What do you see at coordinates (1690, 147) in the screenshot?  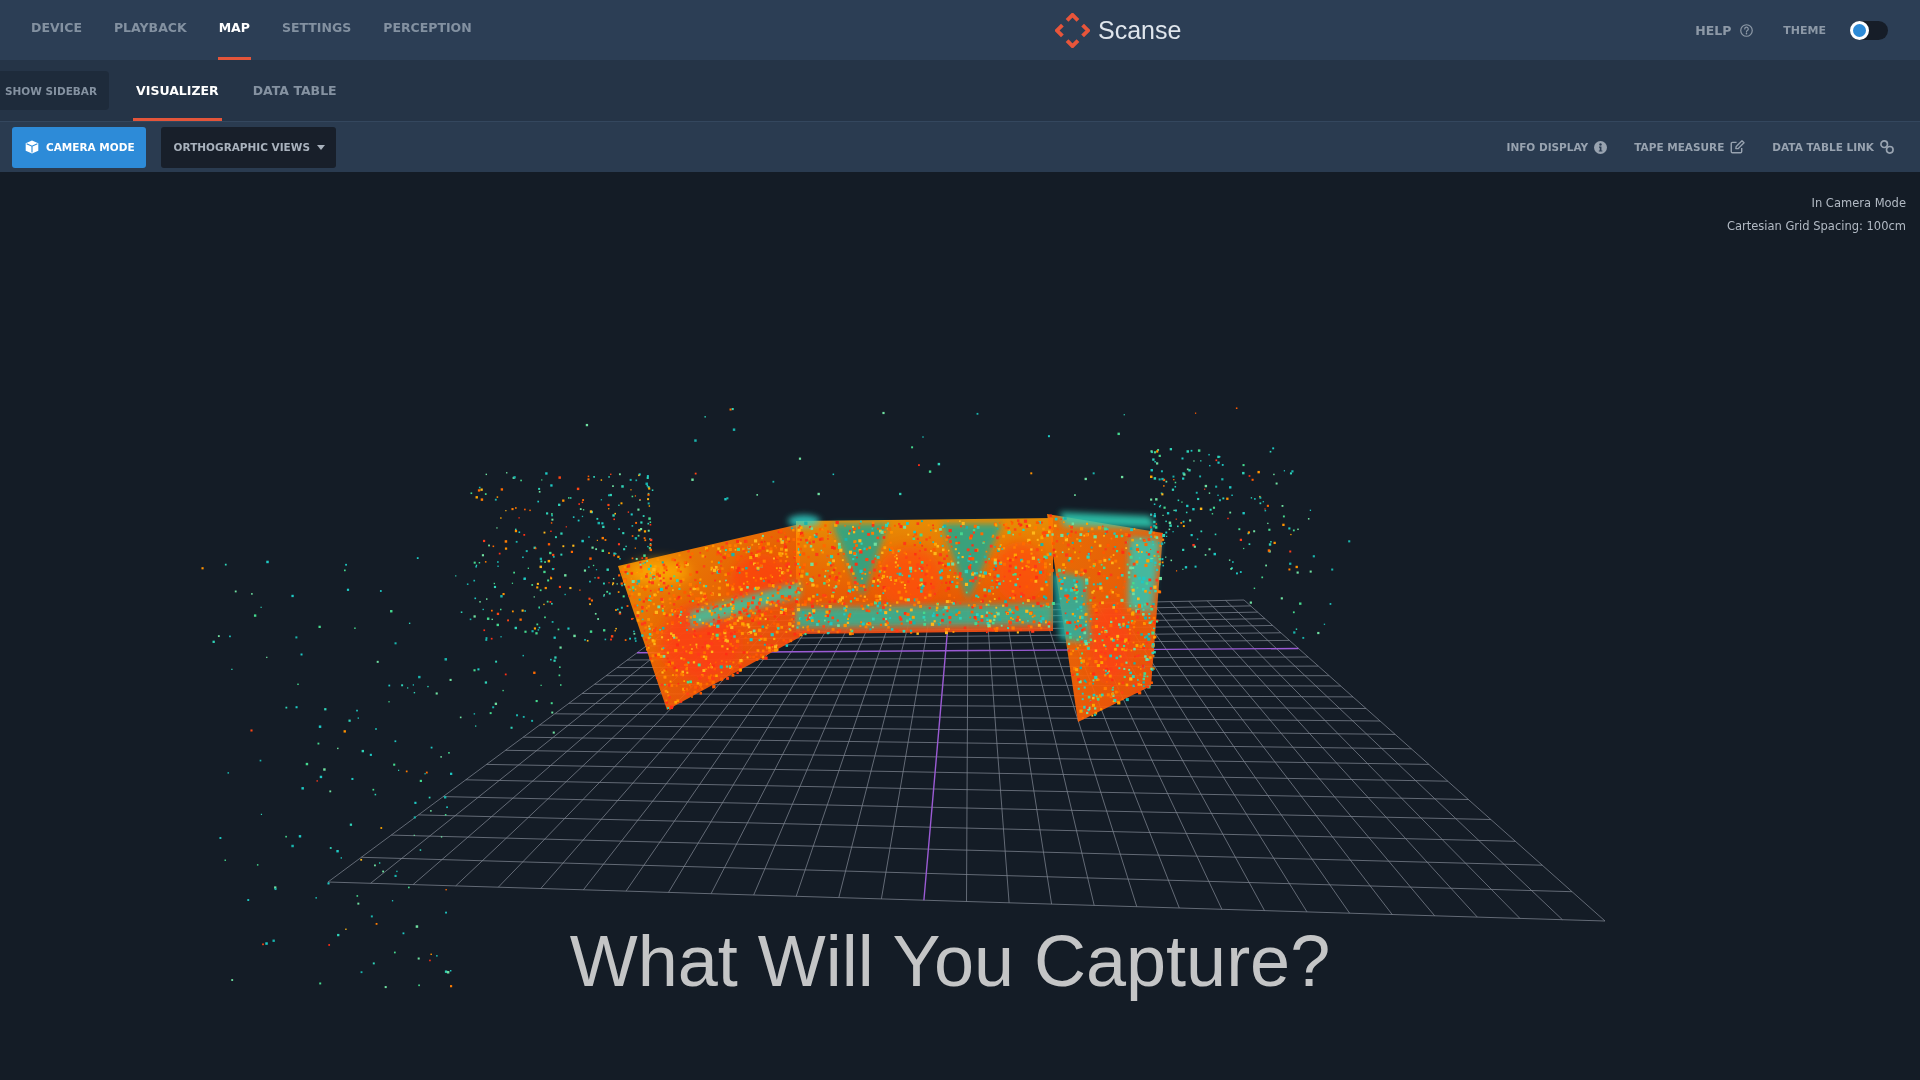 I see `tape-measure-button: TAPE MEASURE` at bounding box center [1690, 147].